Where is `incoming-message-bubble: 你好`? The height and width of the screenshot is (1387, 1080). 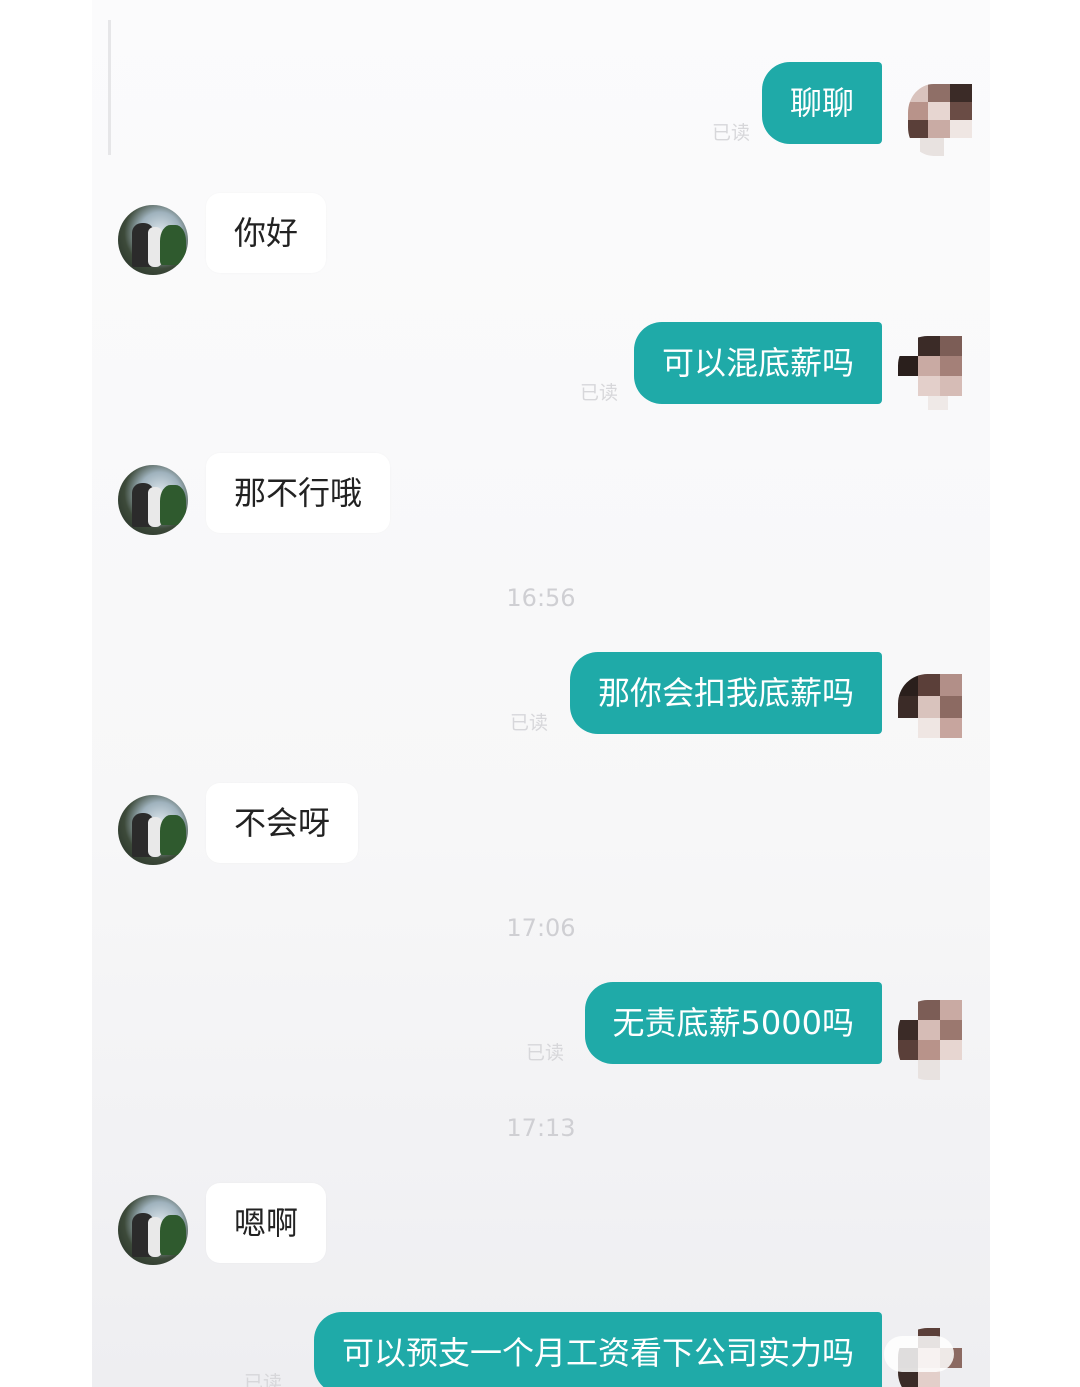
incoming-message-bubble: 你好 is located at coordinates (266, 233).